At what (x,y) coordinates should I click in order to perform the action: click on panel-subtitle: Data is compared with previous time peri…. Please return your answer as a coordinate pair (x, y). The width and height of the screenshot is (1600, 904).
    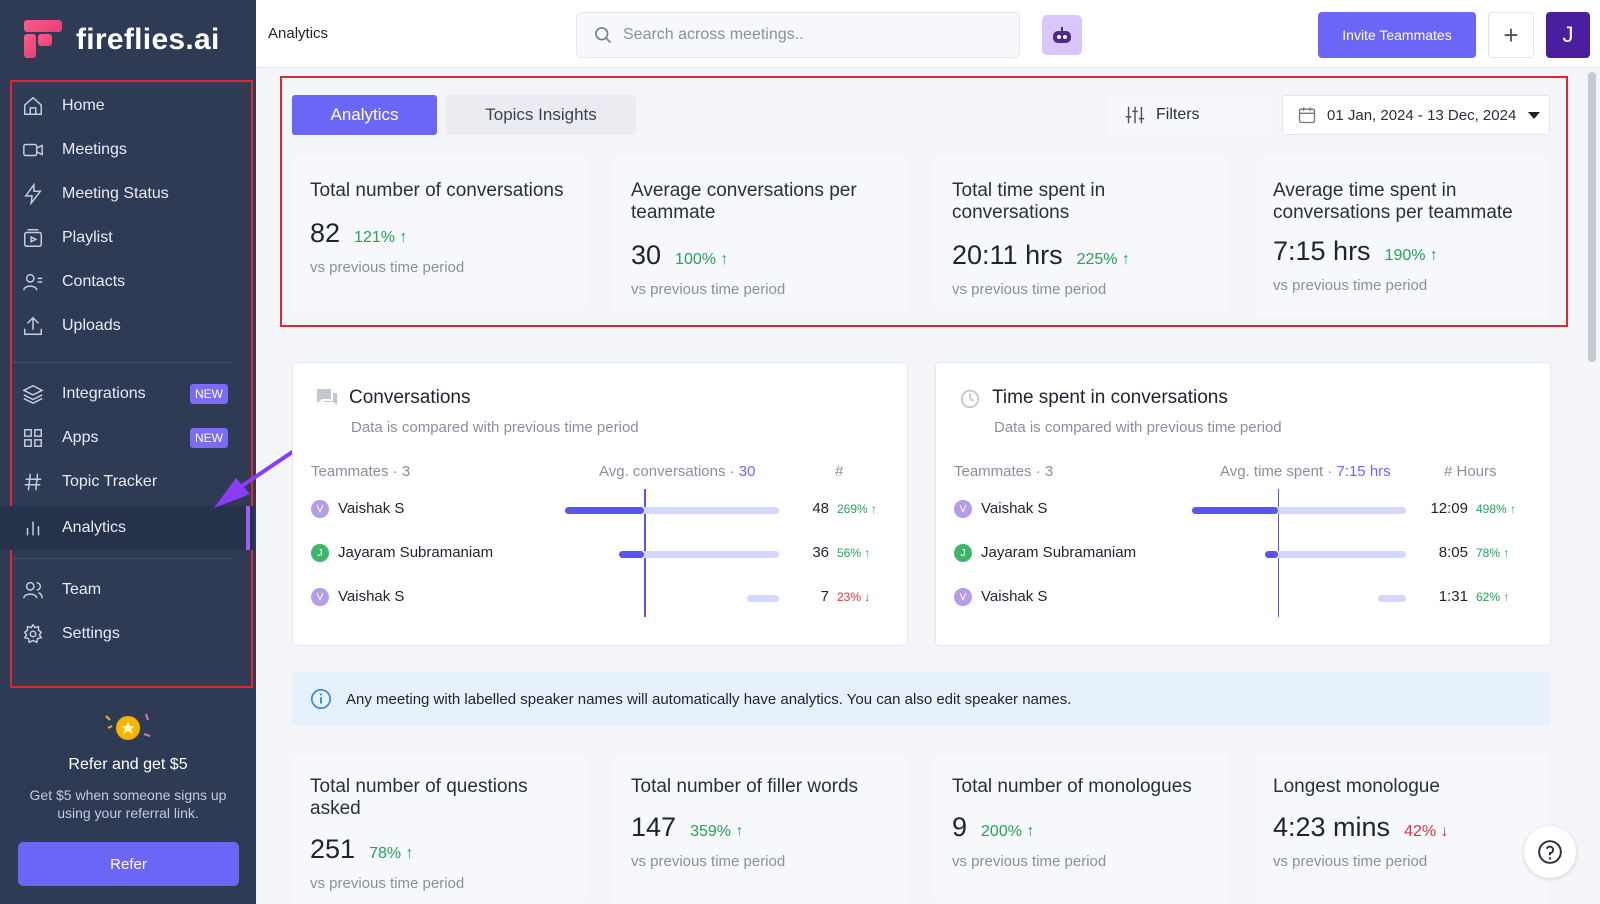
    Looking at the image, I should click on (1138, 427).